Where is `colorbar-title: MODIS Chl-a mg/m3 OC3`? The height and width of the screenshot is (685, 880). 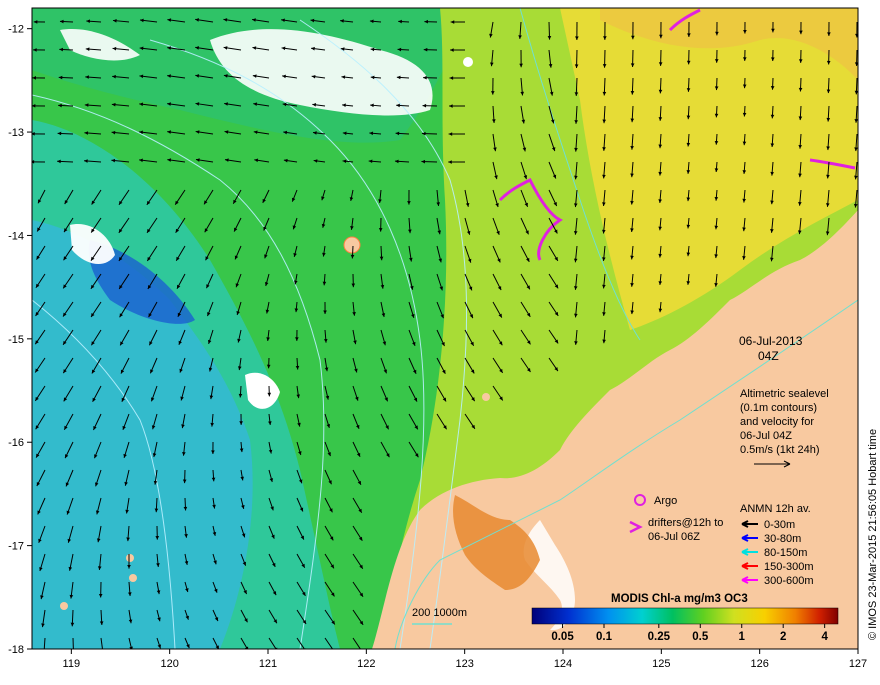 colorbar-title: MODIS Chl-a mg/m3 OC3 is located at coordinates (679, 599).